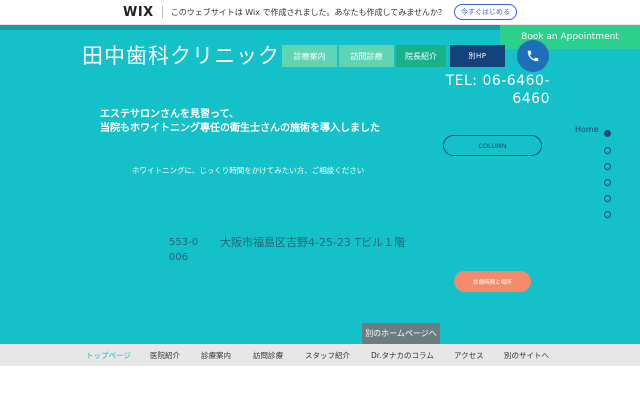 Image resolution: width=640 pixels, height=400 pixels. Describe the element at coordinates (313, 242) in the screenshot. I see `address: 大阪市福島区吉野4-25-23 Tビル１階` at that location.